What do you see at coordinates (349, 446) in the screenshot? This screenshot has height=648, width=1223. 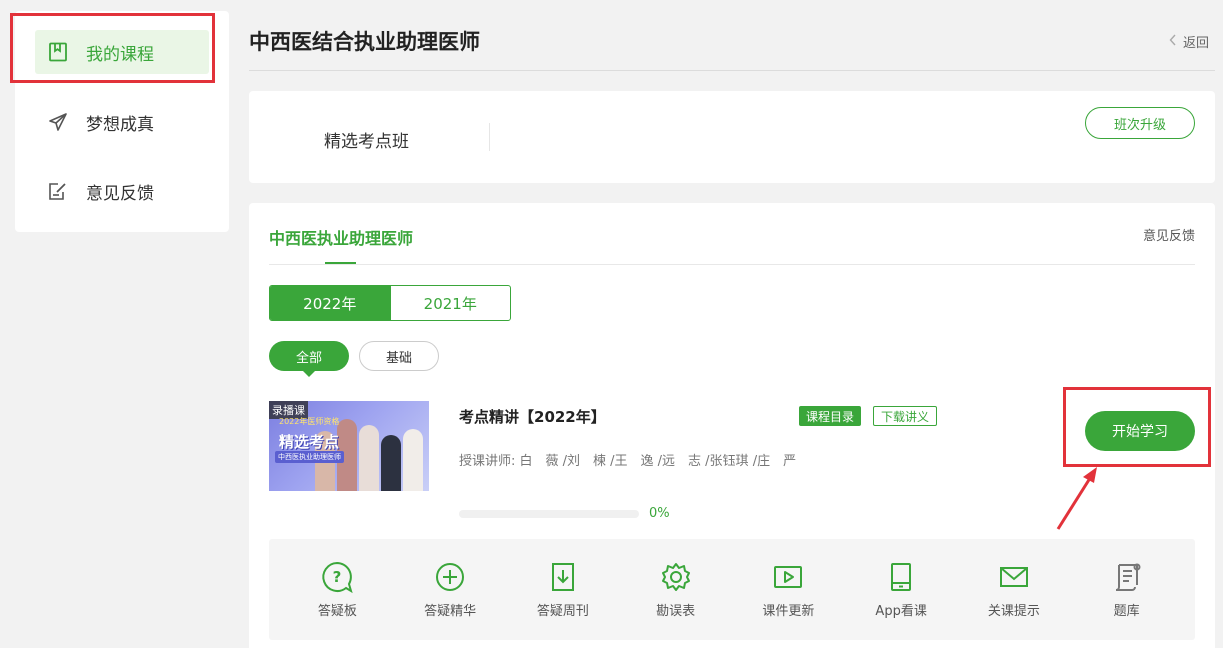 I see `course-thumbnail: 录播课 2022年医师资格 精选考点 中西医执业助理医师` at bounding box center [349, 446].